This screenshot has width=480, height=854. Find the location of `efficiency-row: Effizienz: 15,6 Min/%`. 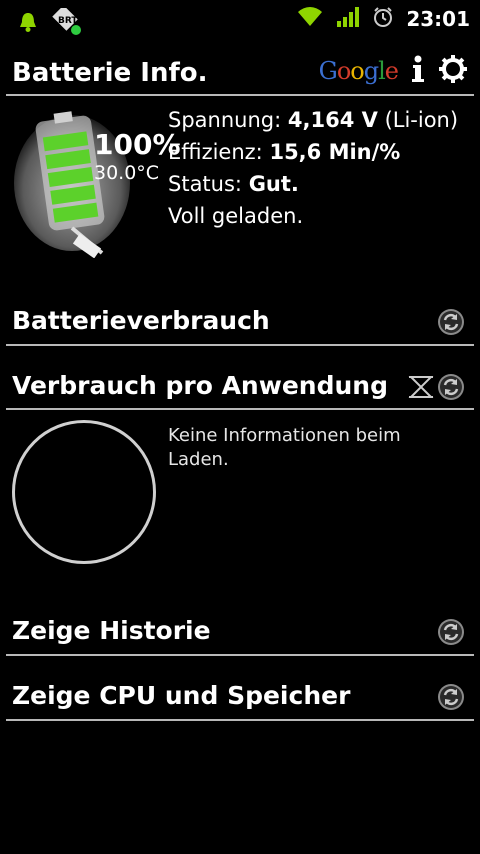

efficiency-row: Effizienz: 15,6 Min/% is located at coordinates (284, 152).